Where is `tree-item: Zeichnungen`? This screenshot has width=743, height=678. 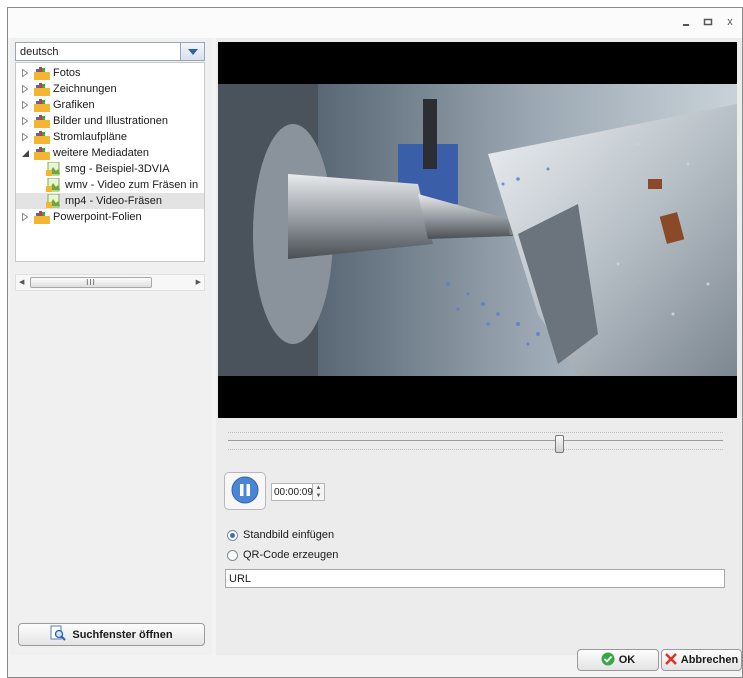 tree-item: Zeichnungen is located at coordinates (110, 89).